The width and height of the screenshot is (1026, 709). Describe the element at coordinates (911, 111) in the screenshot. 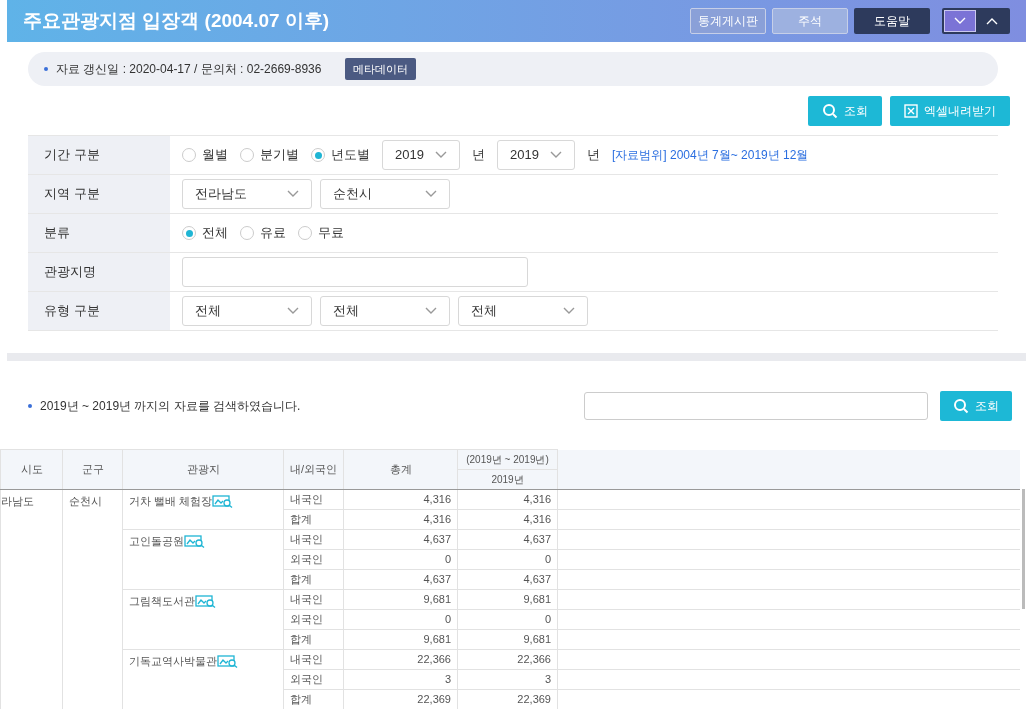

I see `spreadsheet-icon` at that location.